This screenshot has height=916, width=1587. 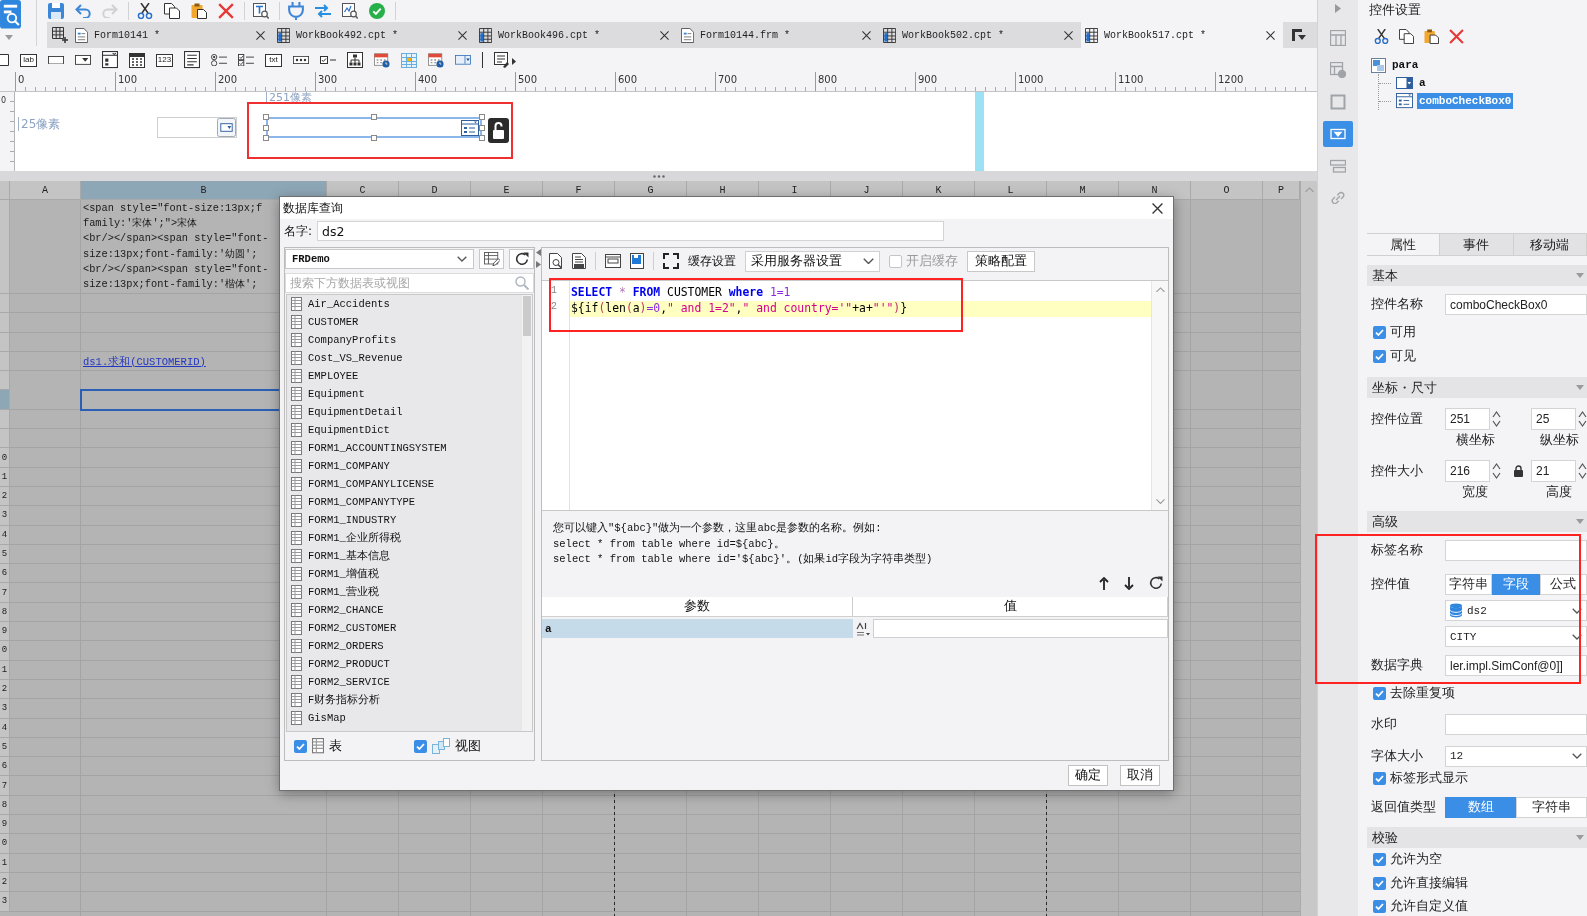 What do you see at coordinates (522, 283) in the screenshot?
I see `search-icon` at bounding box center [522, 283].